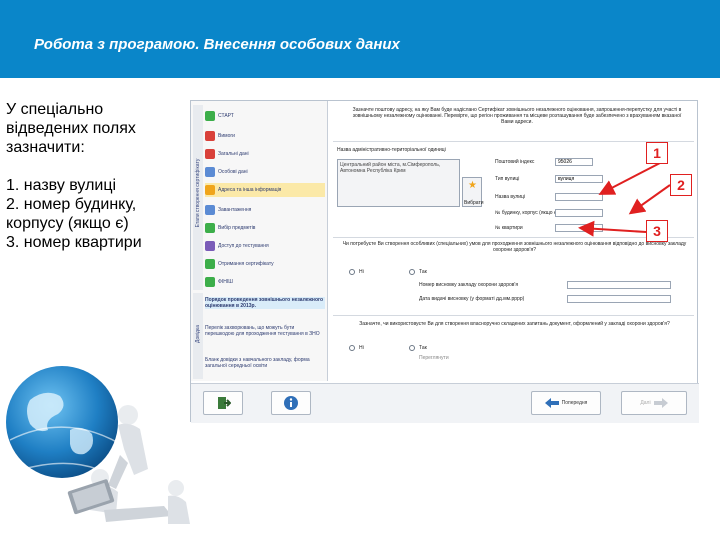  Describe the element at coordinates (445, 403) in the screenshot. I see `bottom-toolbar: Попередня Далі` at that location.